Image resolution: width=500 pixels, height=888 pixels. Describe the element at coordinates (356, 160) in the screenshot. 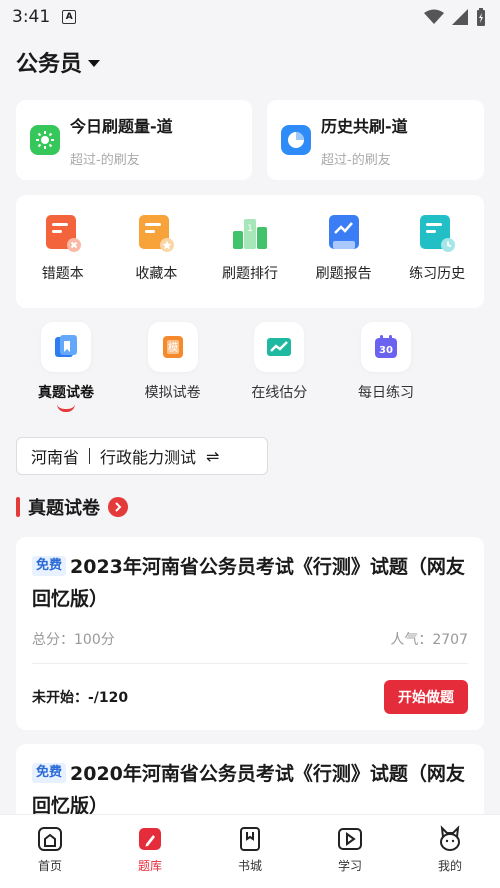

I see `history-stat-sub: 超过-的刷友` at that location.